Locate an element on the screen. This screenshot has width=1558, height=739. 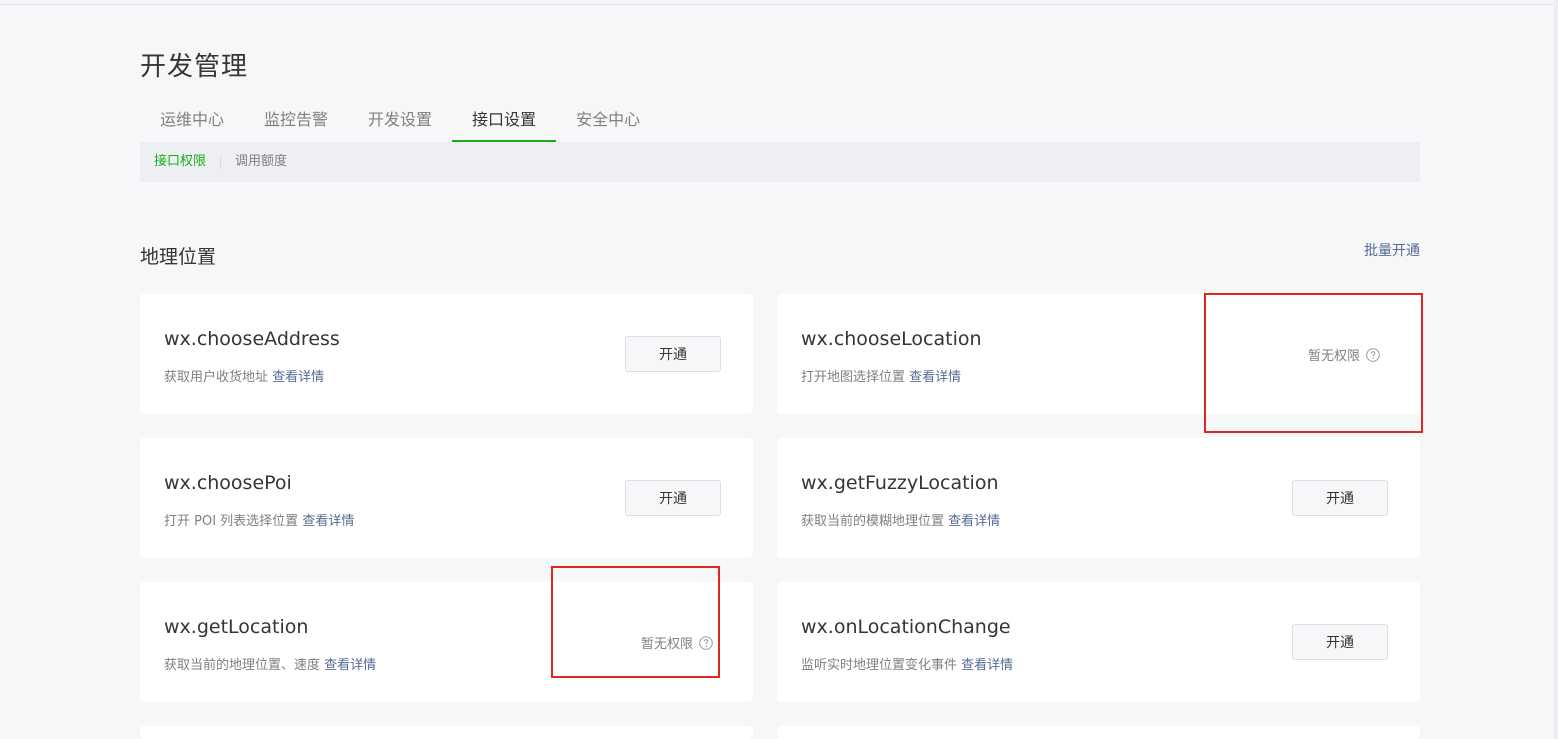
page-title: 开发管理 is located at coordinates (194, 67).